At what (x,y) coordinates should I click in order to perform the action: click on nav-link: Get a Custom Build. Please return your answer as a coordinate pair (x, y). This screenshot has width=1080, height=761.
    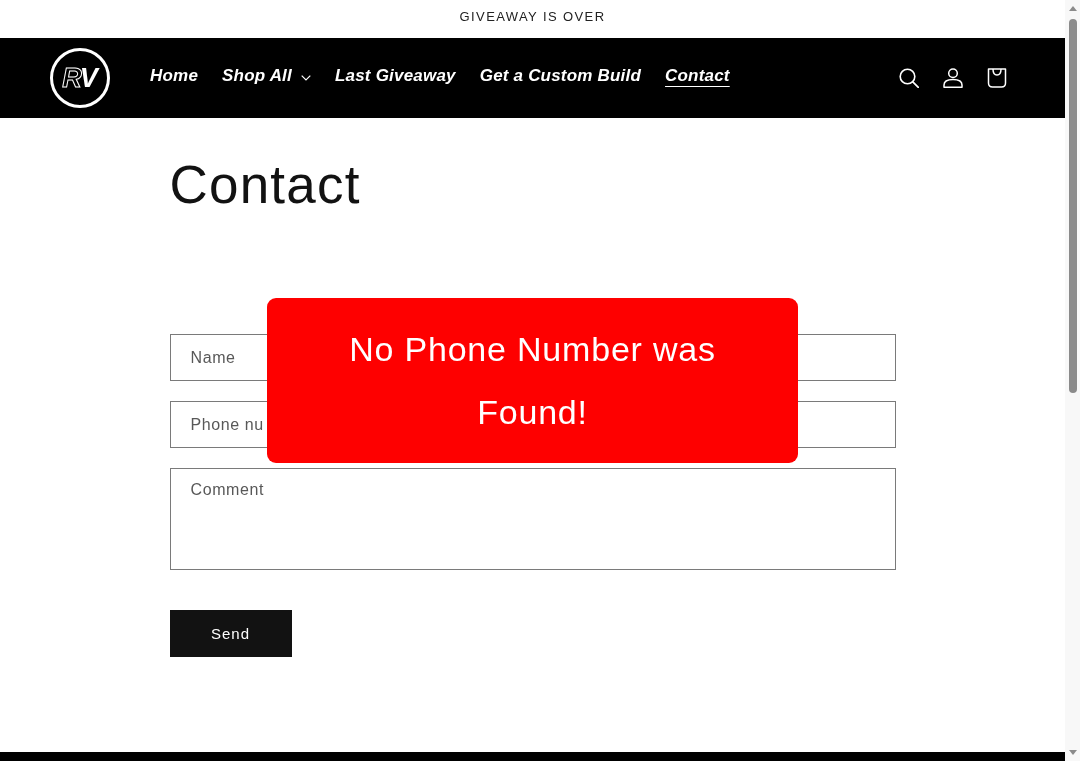
    Looking at the image, I should click on (560, 76).